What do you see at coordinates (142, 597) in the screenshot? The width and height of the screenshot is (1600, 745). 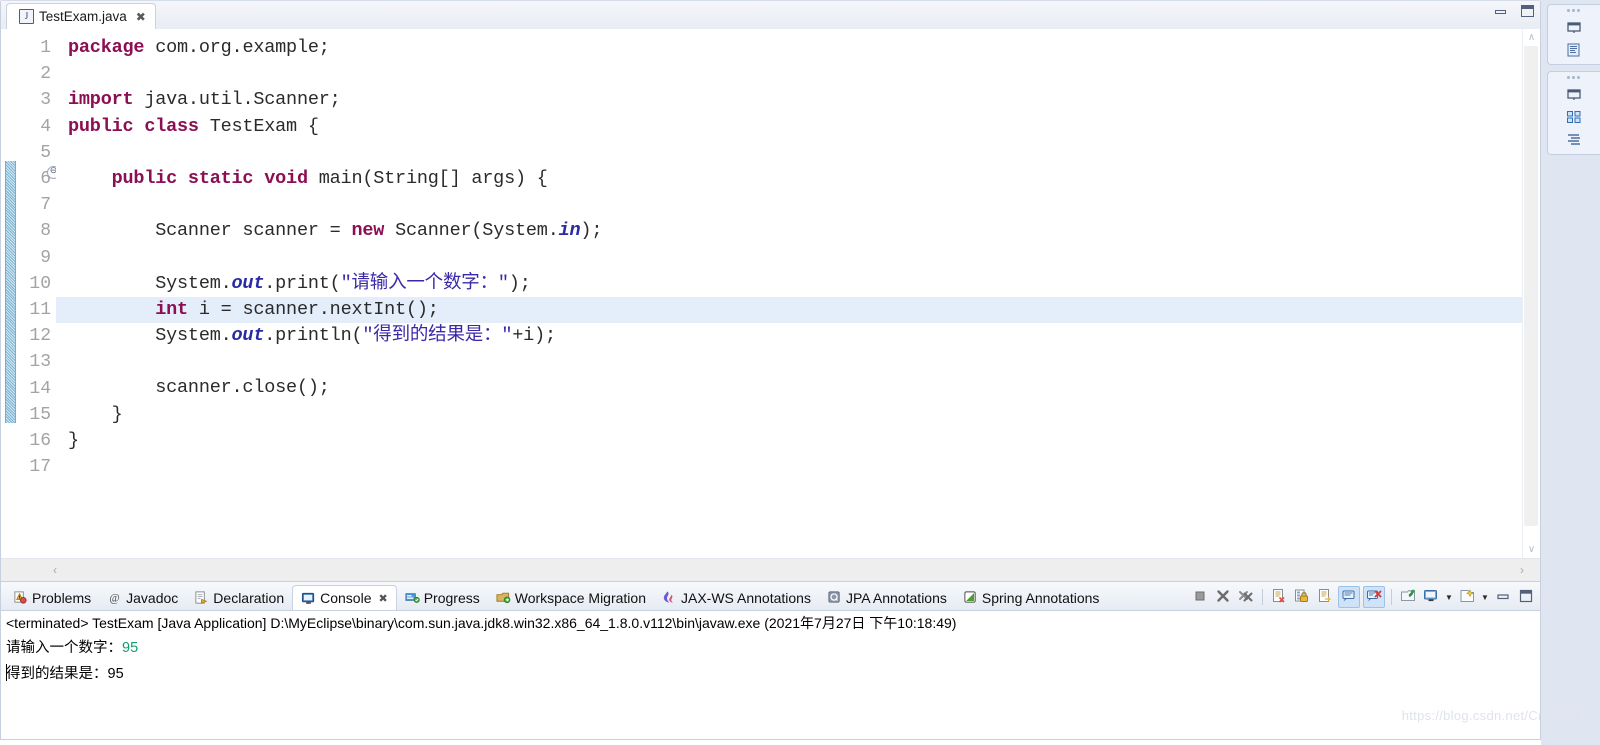 I see `view-tab-javadoc: @ Javadoc` at bounding box center [142, 597].